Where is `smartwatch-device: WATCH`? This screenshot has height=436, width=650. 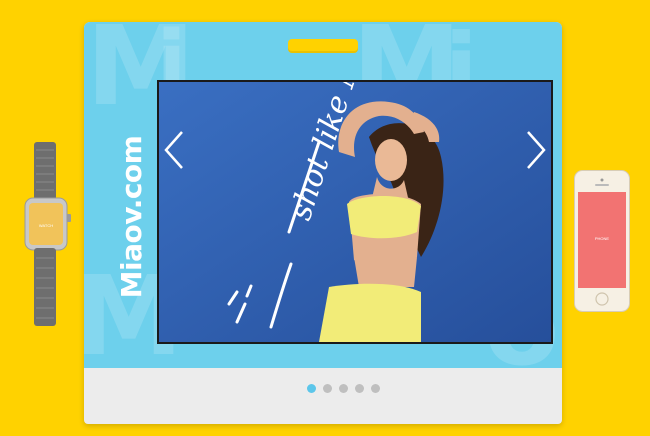 smartwatch-device: WATCH is located at coordinates (48, 235).